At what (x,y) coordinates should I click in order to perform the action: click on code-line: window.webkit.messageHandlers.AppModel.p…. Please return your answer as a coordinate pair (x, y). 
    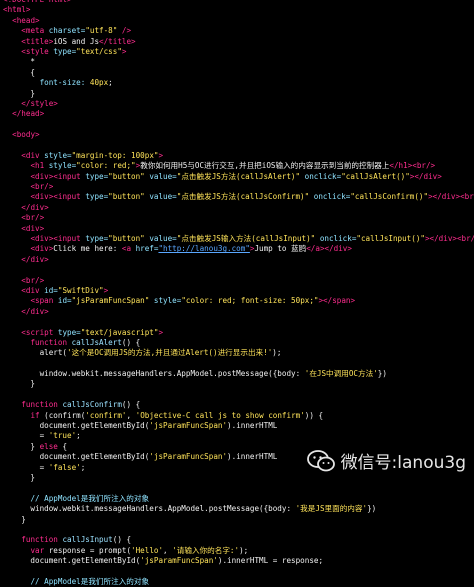
    Looking at the image, I should click on (238, 509).